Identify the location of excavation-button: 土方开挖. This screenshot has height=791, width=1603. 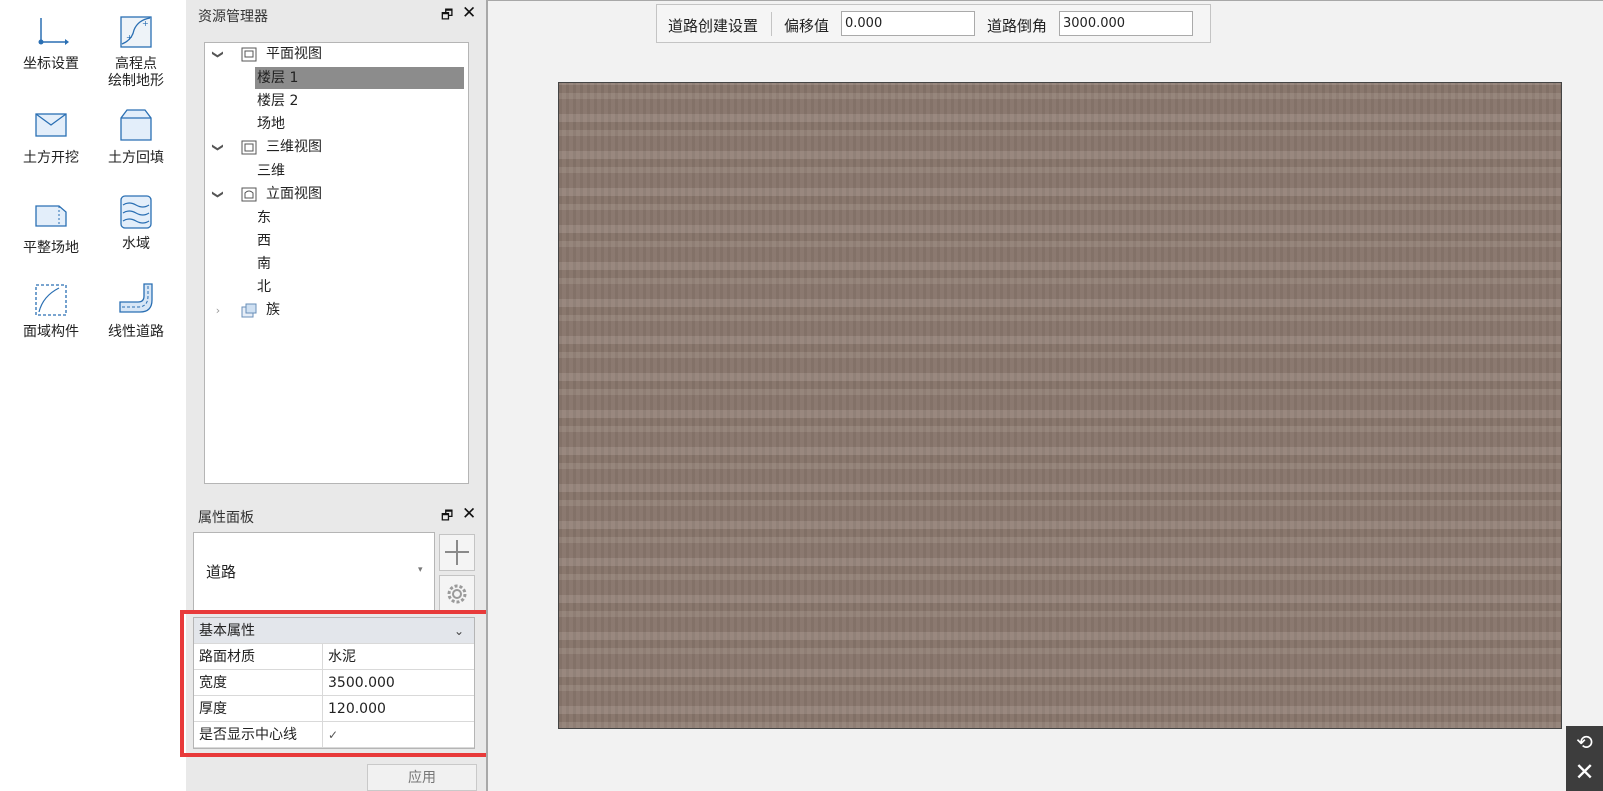
(51, 137).